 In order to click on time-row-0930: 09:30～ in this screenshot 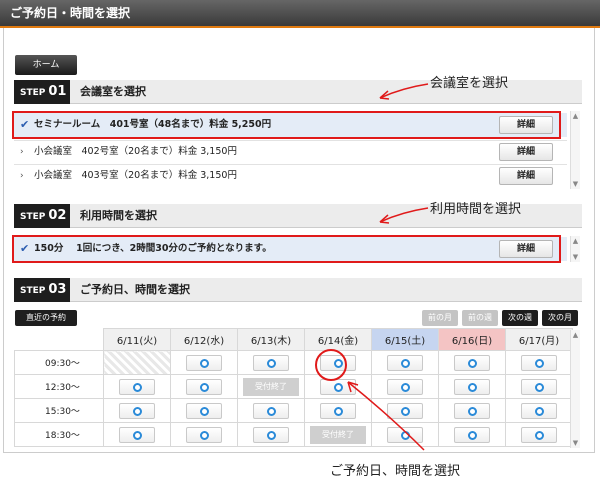, I will do `click(293, 362)`.